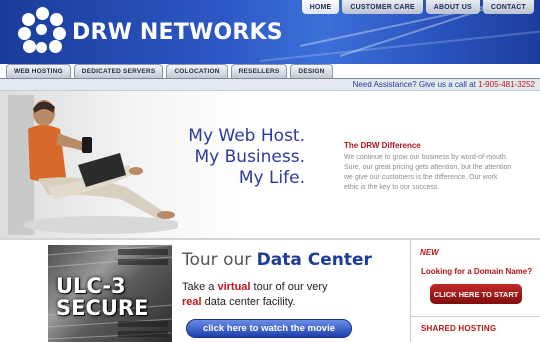 This screenshot has width=540, height=342. I want to click on tour-text-part: Take a, so click(200, 287).